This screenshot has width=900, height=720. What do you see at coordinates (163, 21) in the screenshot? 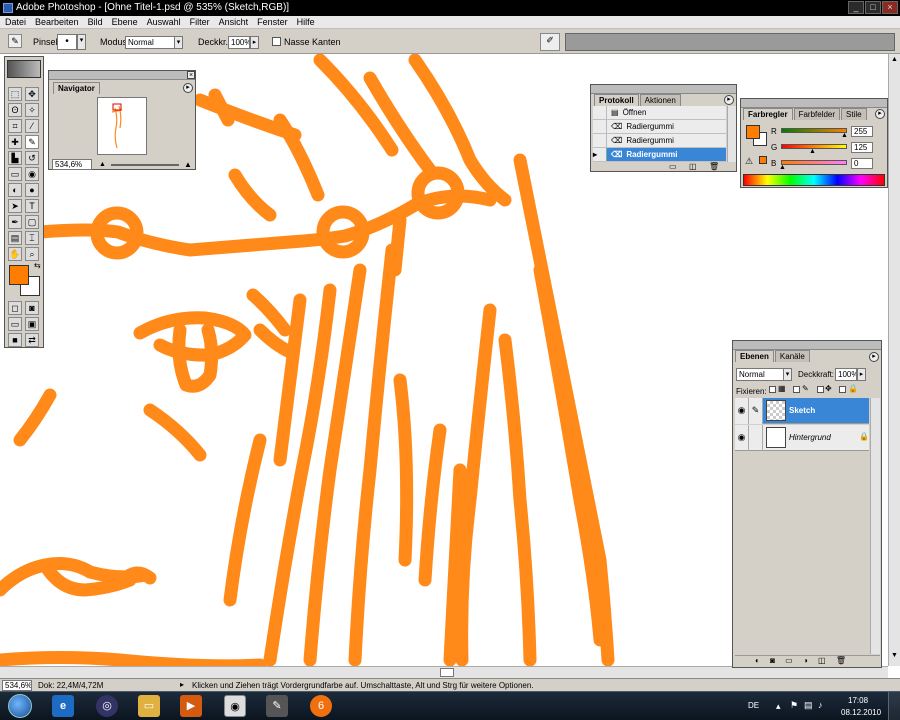
I see `menu-item-auswahl: Auswahl` at bounding box center [163, 21].